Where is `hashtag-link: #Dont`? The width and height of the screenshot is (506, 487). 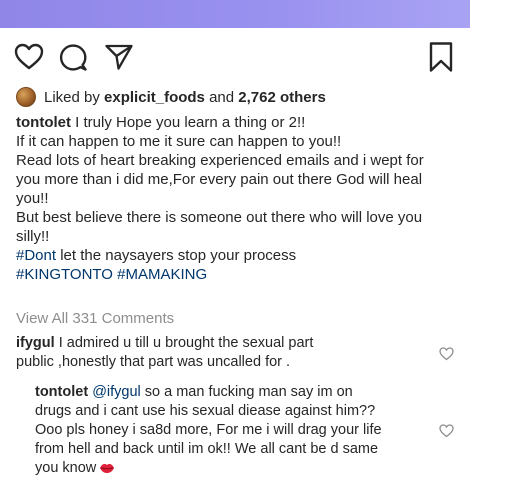
hashtag-link: #Dont is located at coordinates (36, 255).